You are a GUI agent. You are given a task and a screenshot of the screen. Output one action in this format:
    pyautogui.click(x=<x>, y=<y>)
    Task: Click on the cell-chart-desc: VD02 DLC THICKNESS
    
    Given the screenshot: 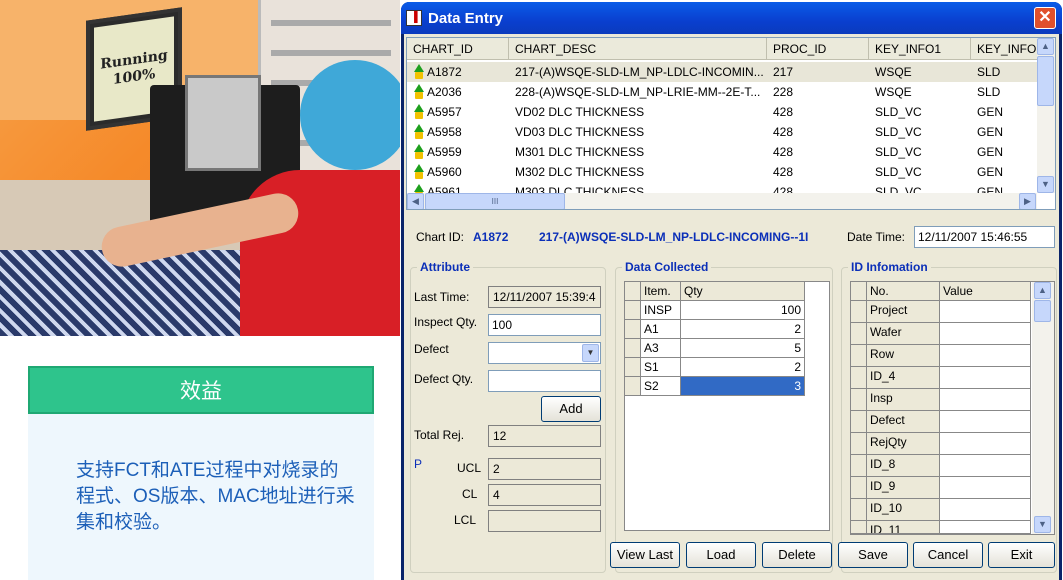 What is the action you would take?
    pyautogui.click(x=580, y=112)
    